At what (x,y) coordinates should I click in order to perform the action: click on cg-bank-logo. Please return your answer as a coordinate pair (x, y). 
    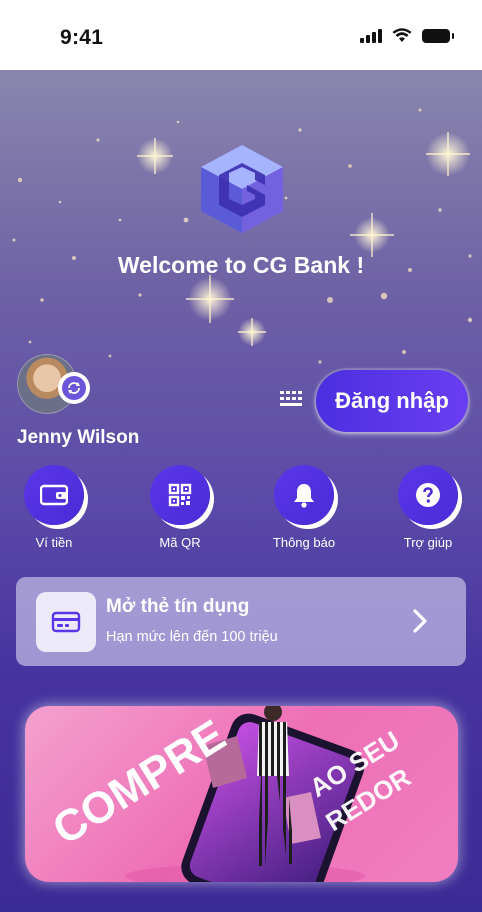
    Looking at the image, I should click on (242, 189).